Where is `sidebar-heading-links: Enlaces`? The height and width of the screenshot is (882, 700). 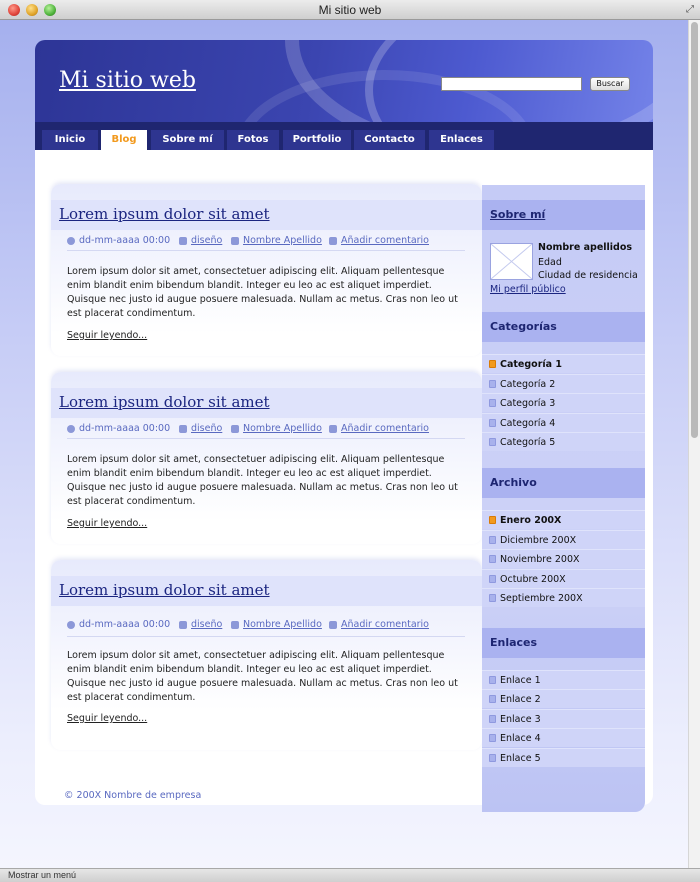 sidebar-heading-links: Enlaces is located at coordinates (563, 643).